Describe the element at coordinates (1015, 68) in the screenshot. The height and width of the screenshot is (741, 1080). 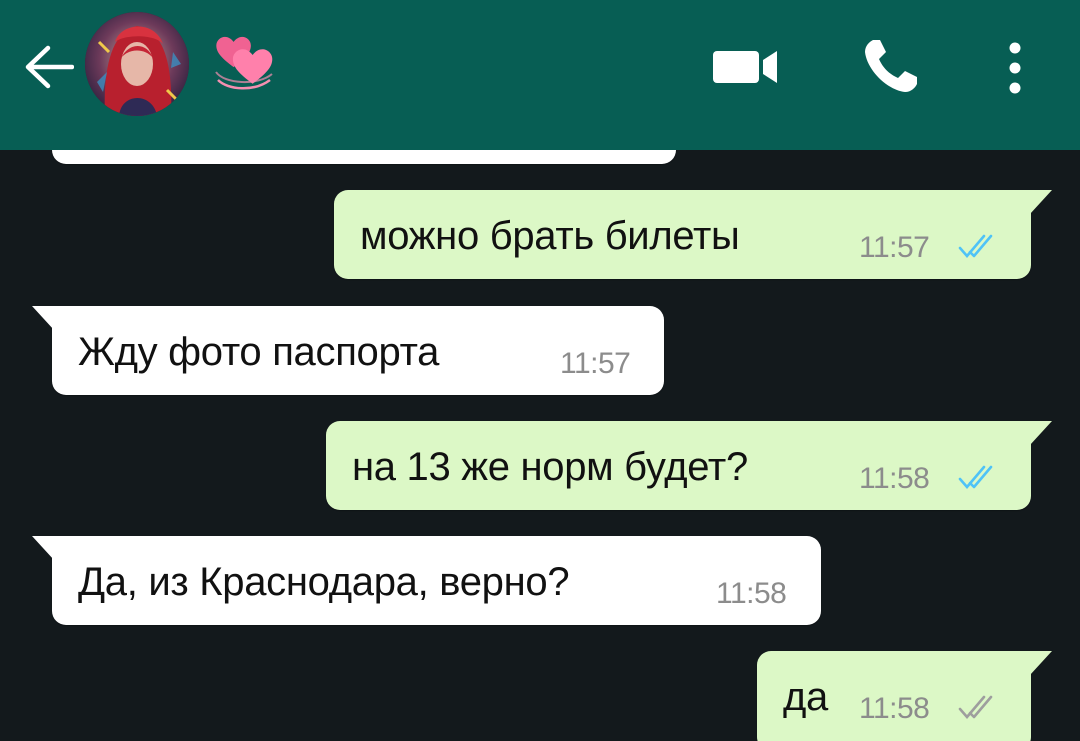
I see `more-options-icon` at that location.